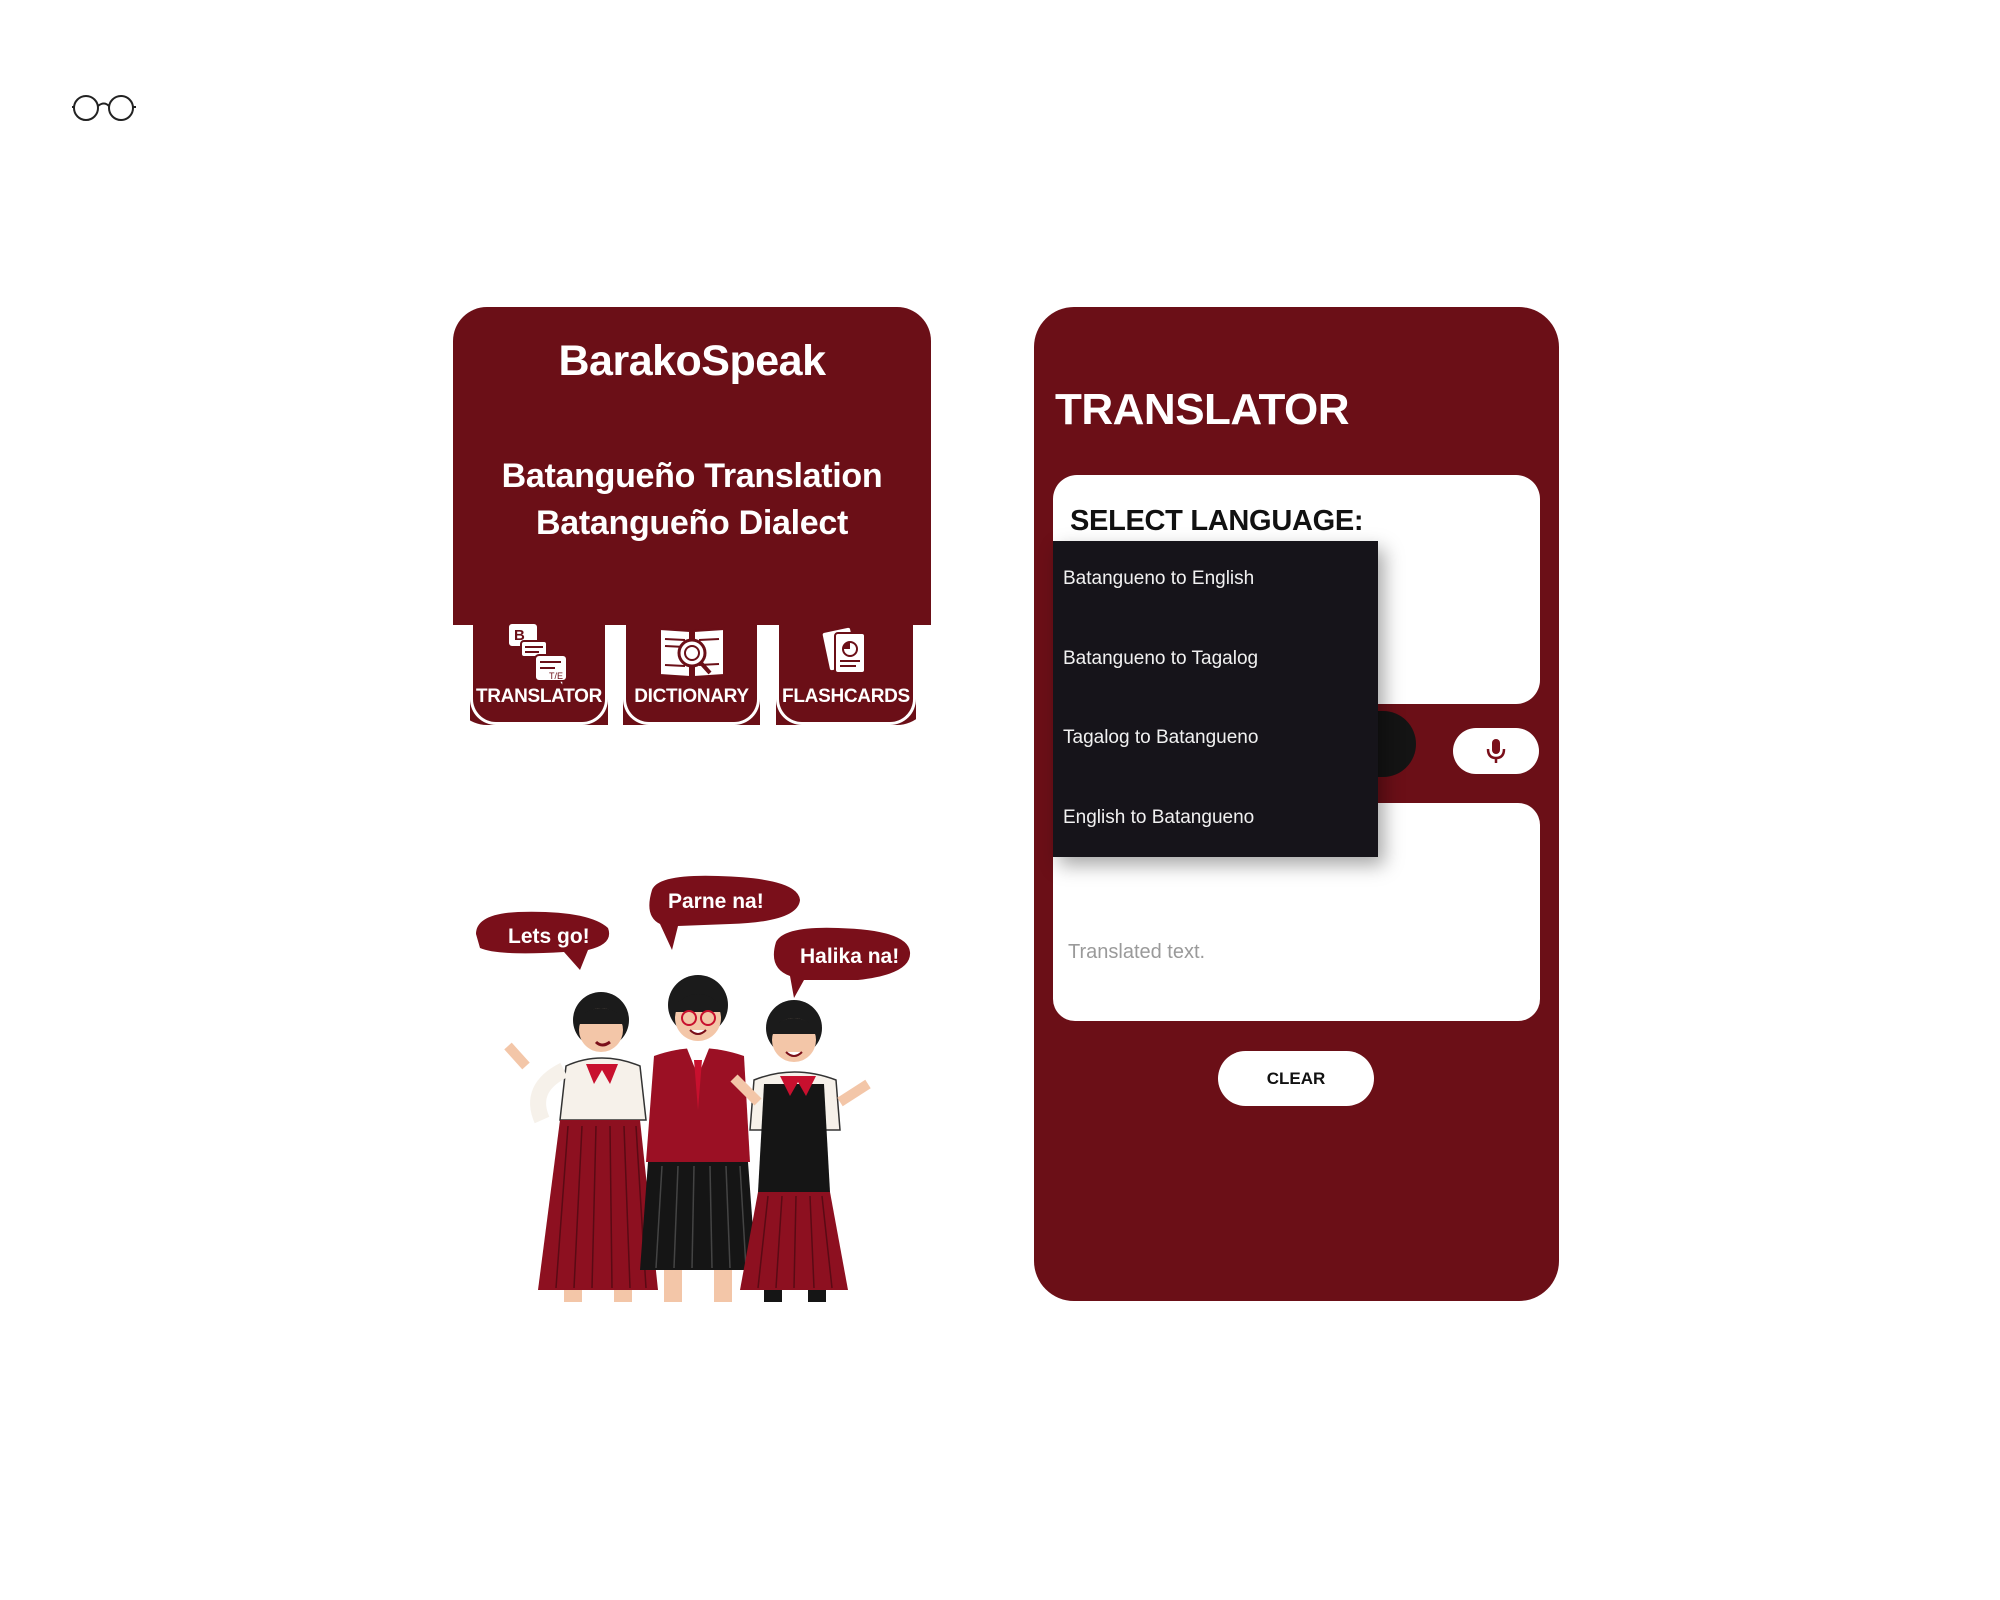 Image resolution: width=2000 pixels, height=1600 pixels. What do you see at coordinates (716, 901) in the screenshot?
I see `speech-bubble-center-text: Parne na!` at bounding box center [716, 901].